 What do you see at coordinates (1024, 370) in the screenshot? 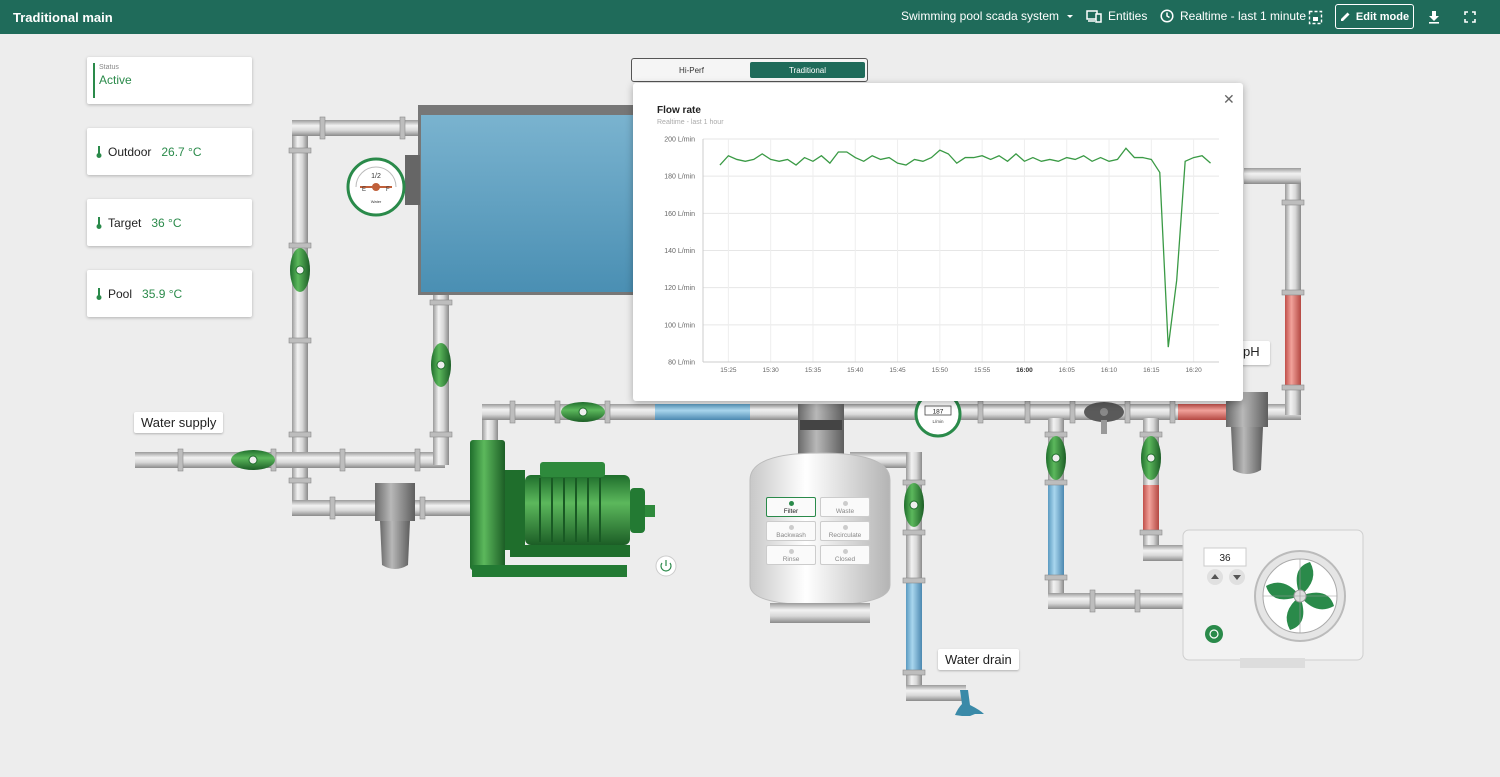
I see `x-tick-label: 16:00` at bounding box center [1024, 370].